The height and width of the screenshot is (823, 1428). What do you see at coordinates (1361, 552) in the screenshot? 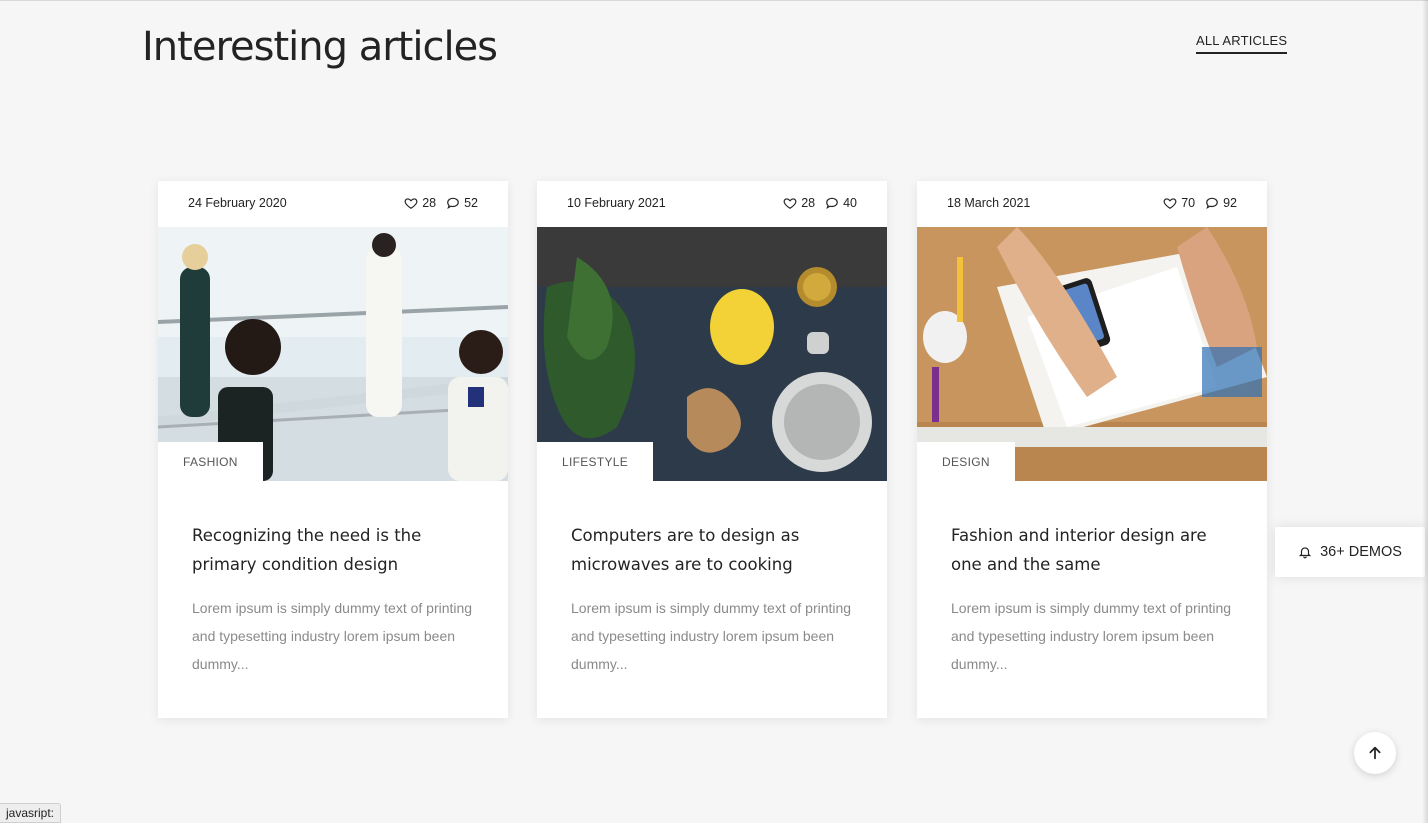
I see `demos-label: 36+ DEMOS` at bounding box center [1361, 552].